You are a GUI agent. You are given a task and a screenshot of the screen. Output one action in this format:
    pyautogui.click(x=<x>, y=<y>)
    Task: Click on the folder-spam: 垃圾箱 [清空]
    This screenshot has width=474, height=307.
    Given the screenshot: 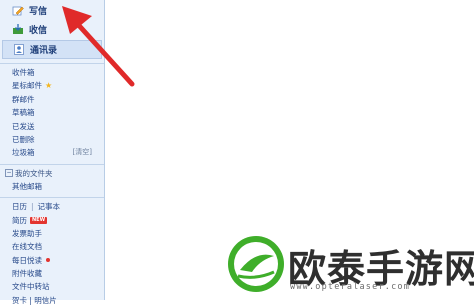 What is the action you would take?
    pyautogui.click(x=55, y=152)
    